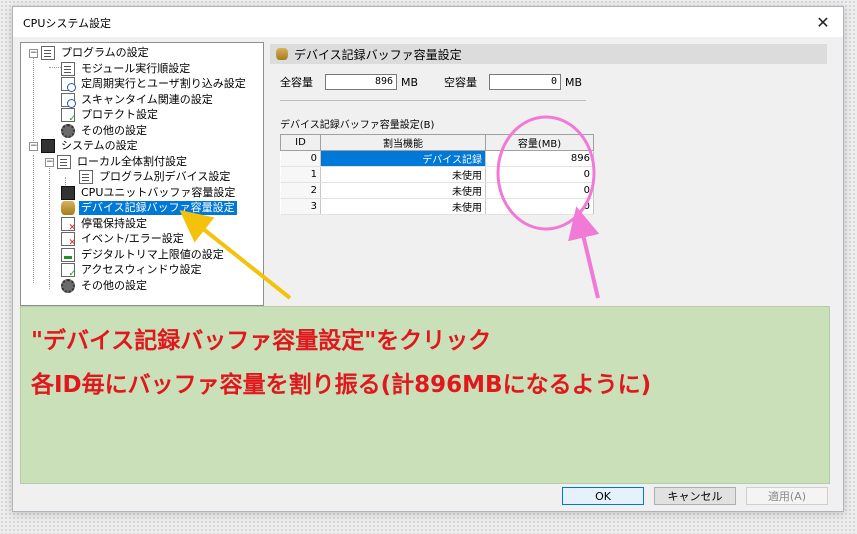  What do you see at coordinates (165, 176) in the screenshot?
I see `tree-item-label: プログラム別デバイス設定` at bounding box center [165, 176].